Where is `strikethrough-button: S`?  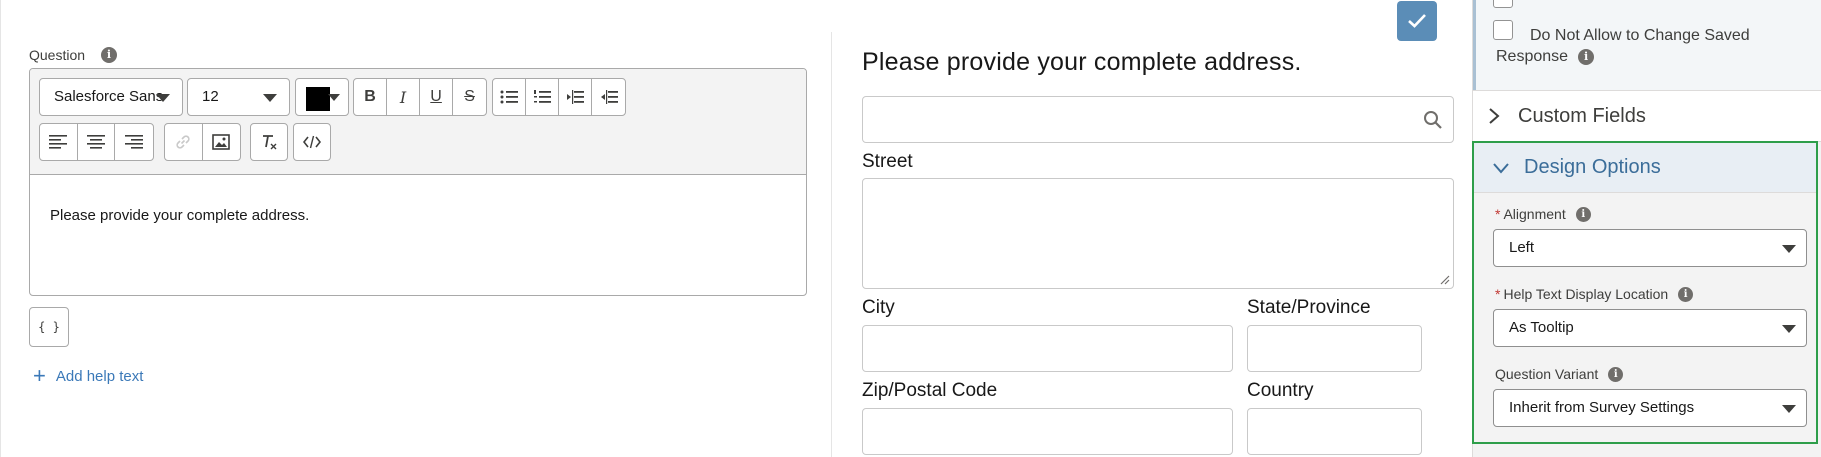 strikethrough-button: S is located at coordinates (469, 97).